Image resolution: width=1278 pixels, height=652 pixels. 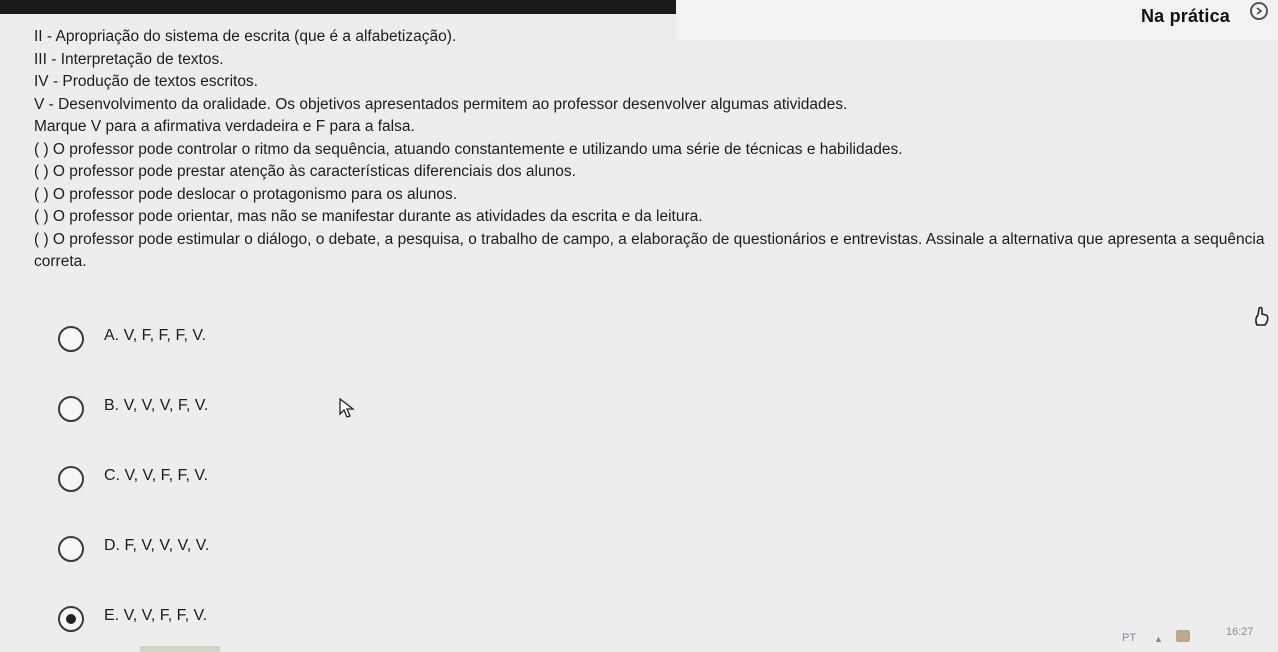 What do you see at coordinates (155, 335) in the screenshot?
I see `option-label: A. V, F, F, F, V.` at bounding box center [155, 335].